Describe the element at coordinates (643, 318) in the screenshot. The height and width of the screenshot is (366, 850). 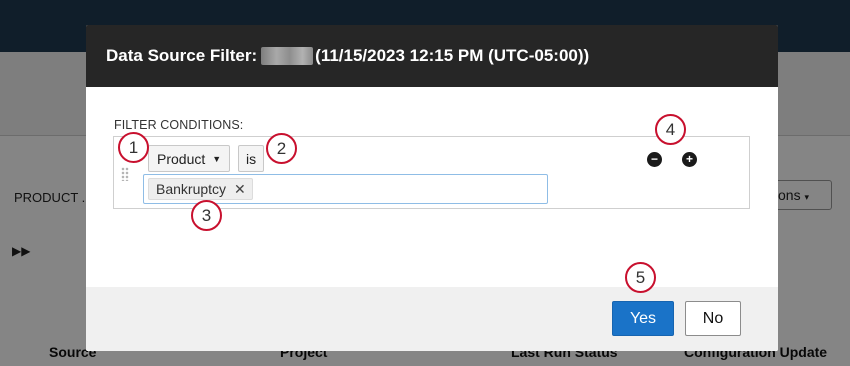
I see `yes-button: Yes` at that location.